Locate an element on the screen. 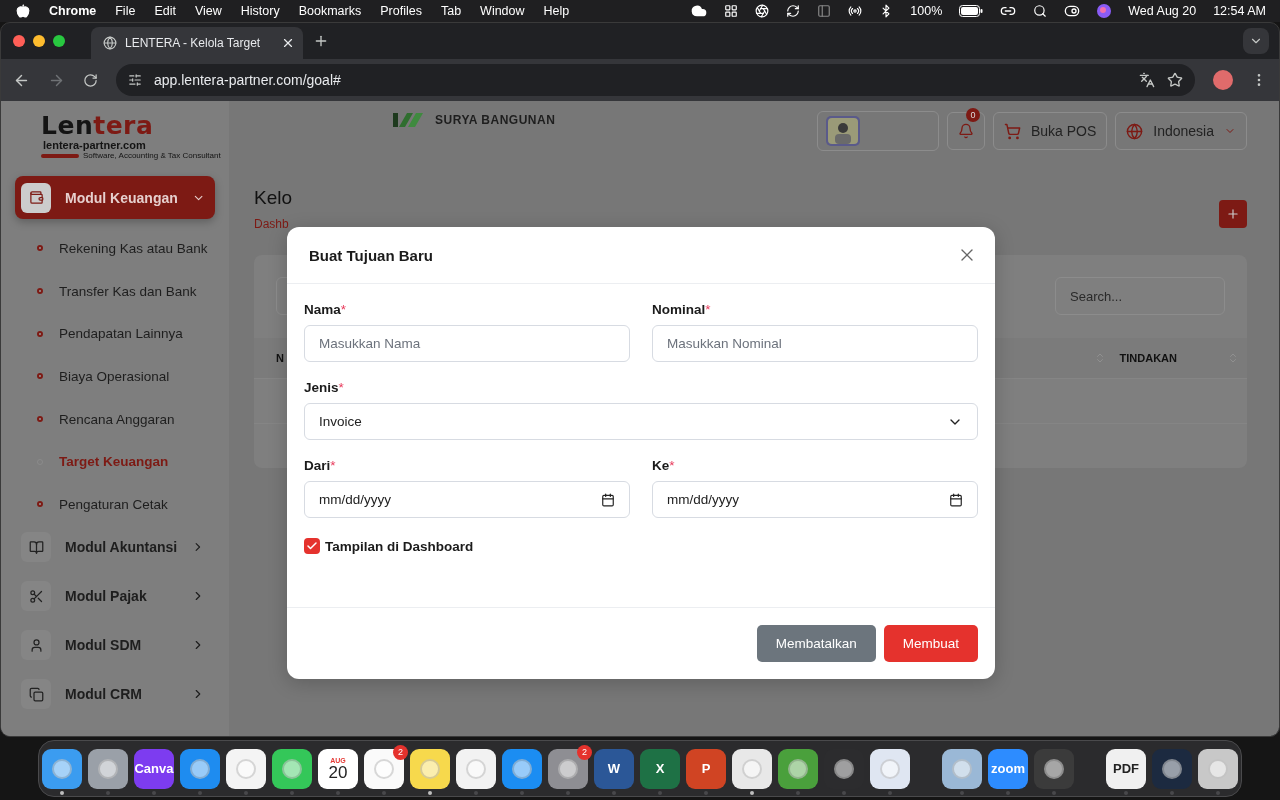 This screenshot has height=800, width=1280. menu-item: File is located at coordinates (125, 11).